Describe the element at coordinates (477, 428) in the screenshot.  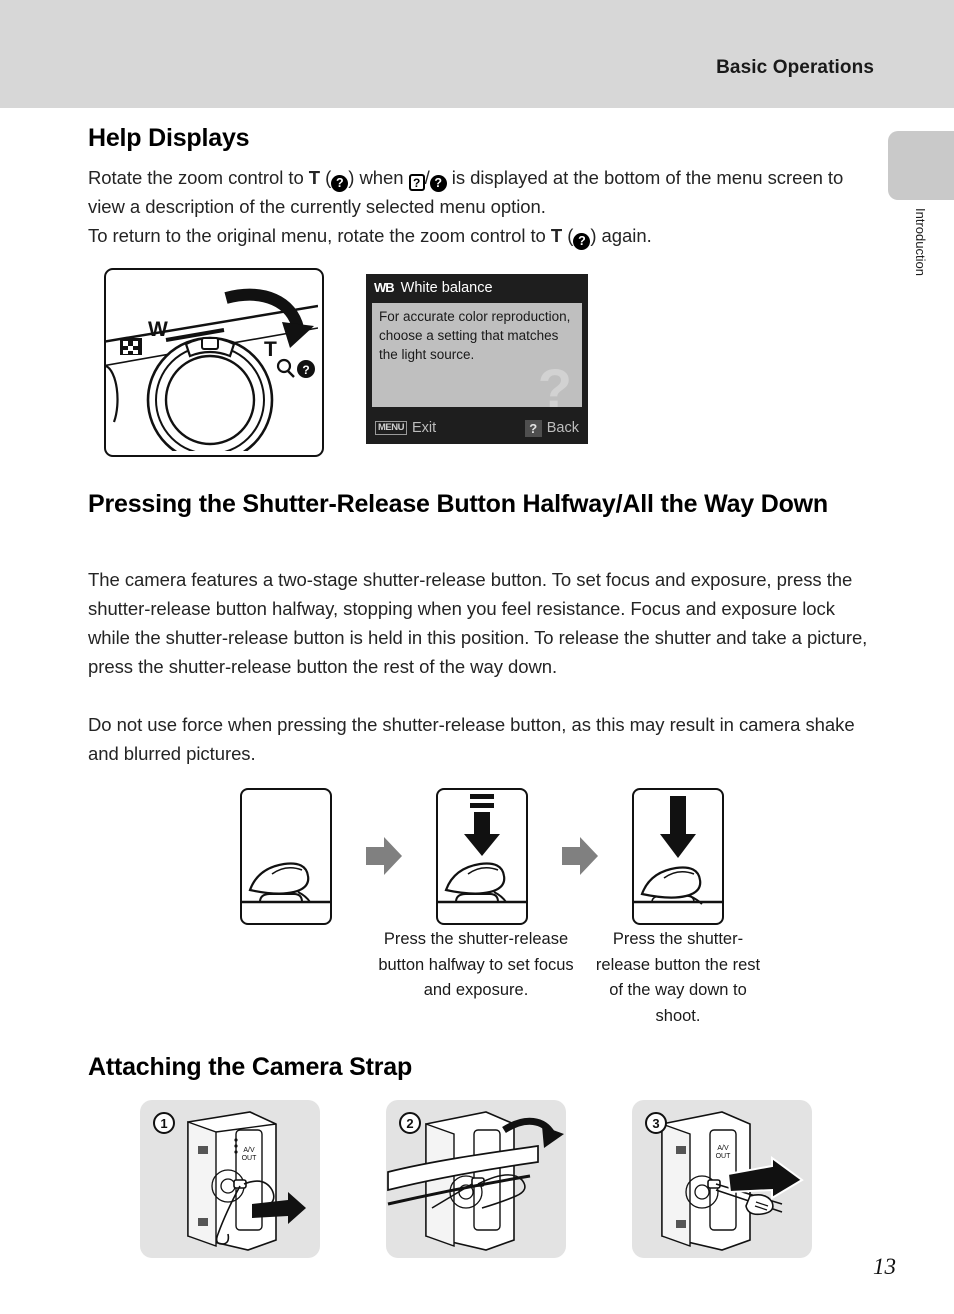
I see `lcd-footer-bar: MENU Exit ? Back` at that location.